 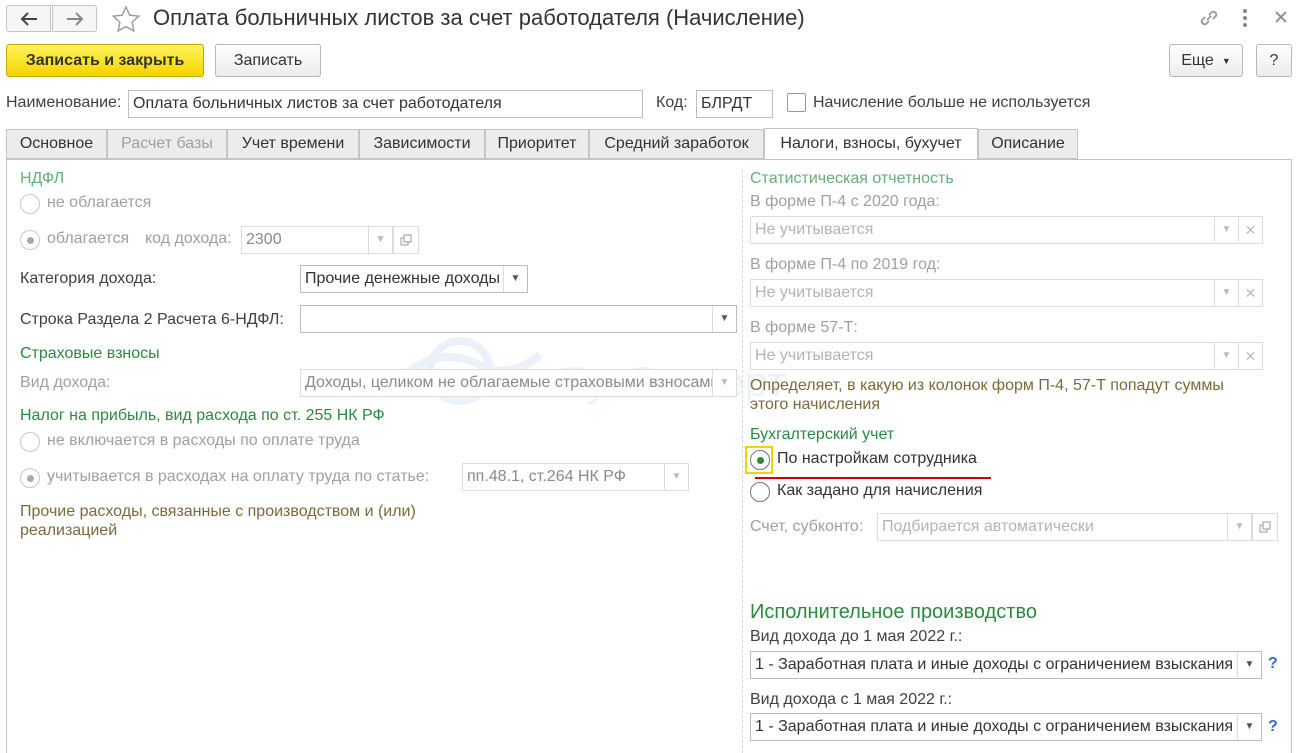 I want to click on f57-value: Не учитывается, so click(x=814, y=355).